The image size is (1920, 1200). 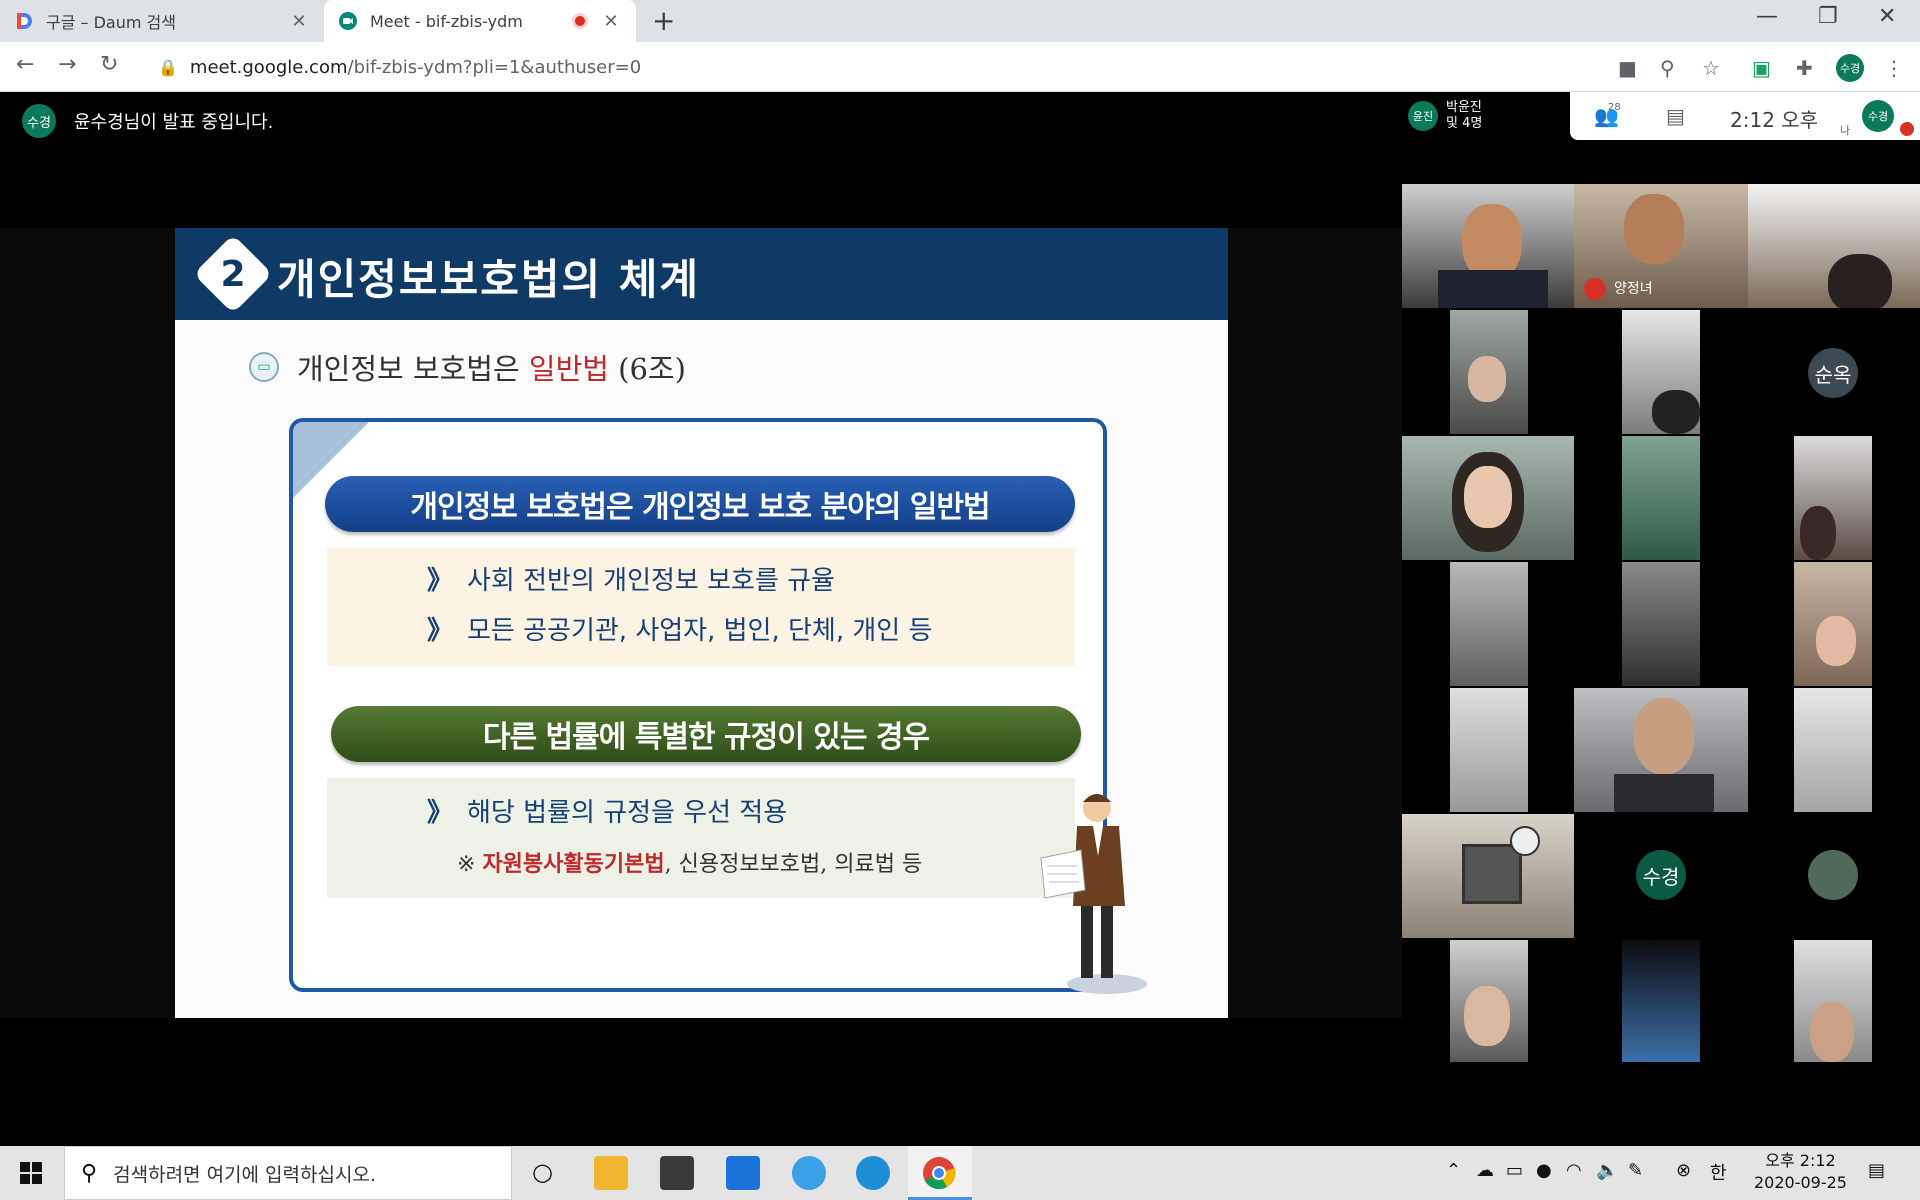 What do you see at coordinates (1453, 1170) in the screenshot?
I see `tray-chevron-up-icon: ⌃` at bounding box center [1453, 1170].